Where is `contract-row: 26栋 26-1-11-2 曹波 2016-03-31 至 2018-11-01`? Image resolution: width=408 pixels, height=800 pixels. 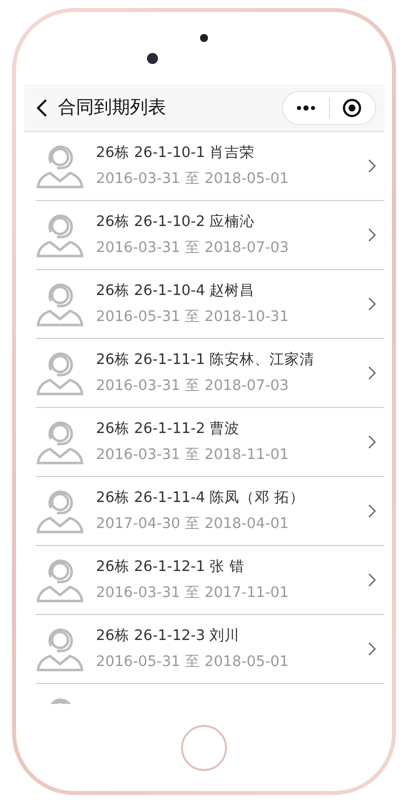 contract-row: 26栋 26-1-11-2 曹波 2016-03-31 至 2018-11-01 is located at coordinates (210, 442).